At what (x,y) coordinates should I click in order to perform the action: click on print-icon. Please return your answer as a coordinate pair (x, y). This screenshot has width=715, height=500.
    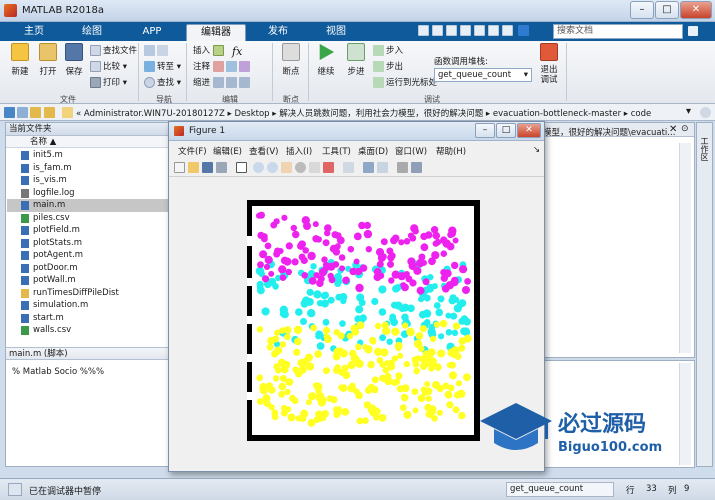
    Looking at the image, I should click on (221, 167).